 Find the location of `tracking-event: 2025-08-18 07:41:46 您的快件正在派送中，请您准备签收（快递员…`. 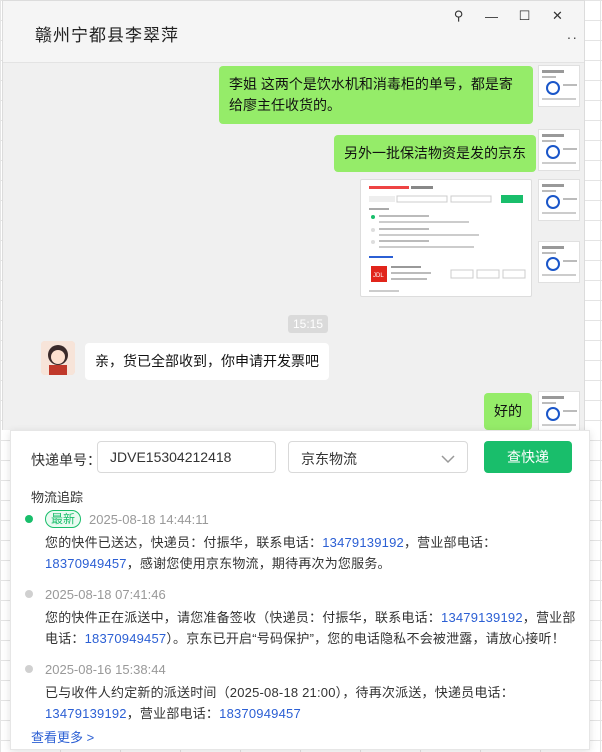

tracking-event: 2025-08-18 07:41:46 您的快件正在派送中，请您准备签收（快递员… is located at coordinates (302, 616).